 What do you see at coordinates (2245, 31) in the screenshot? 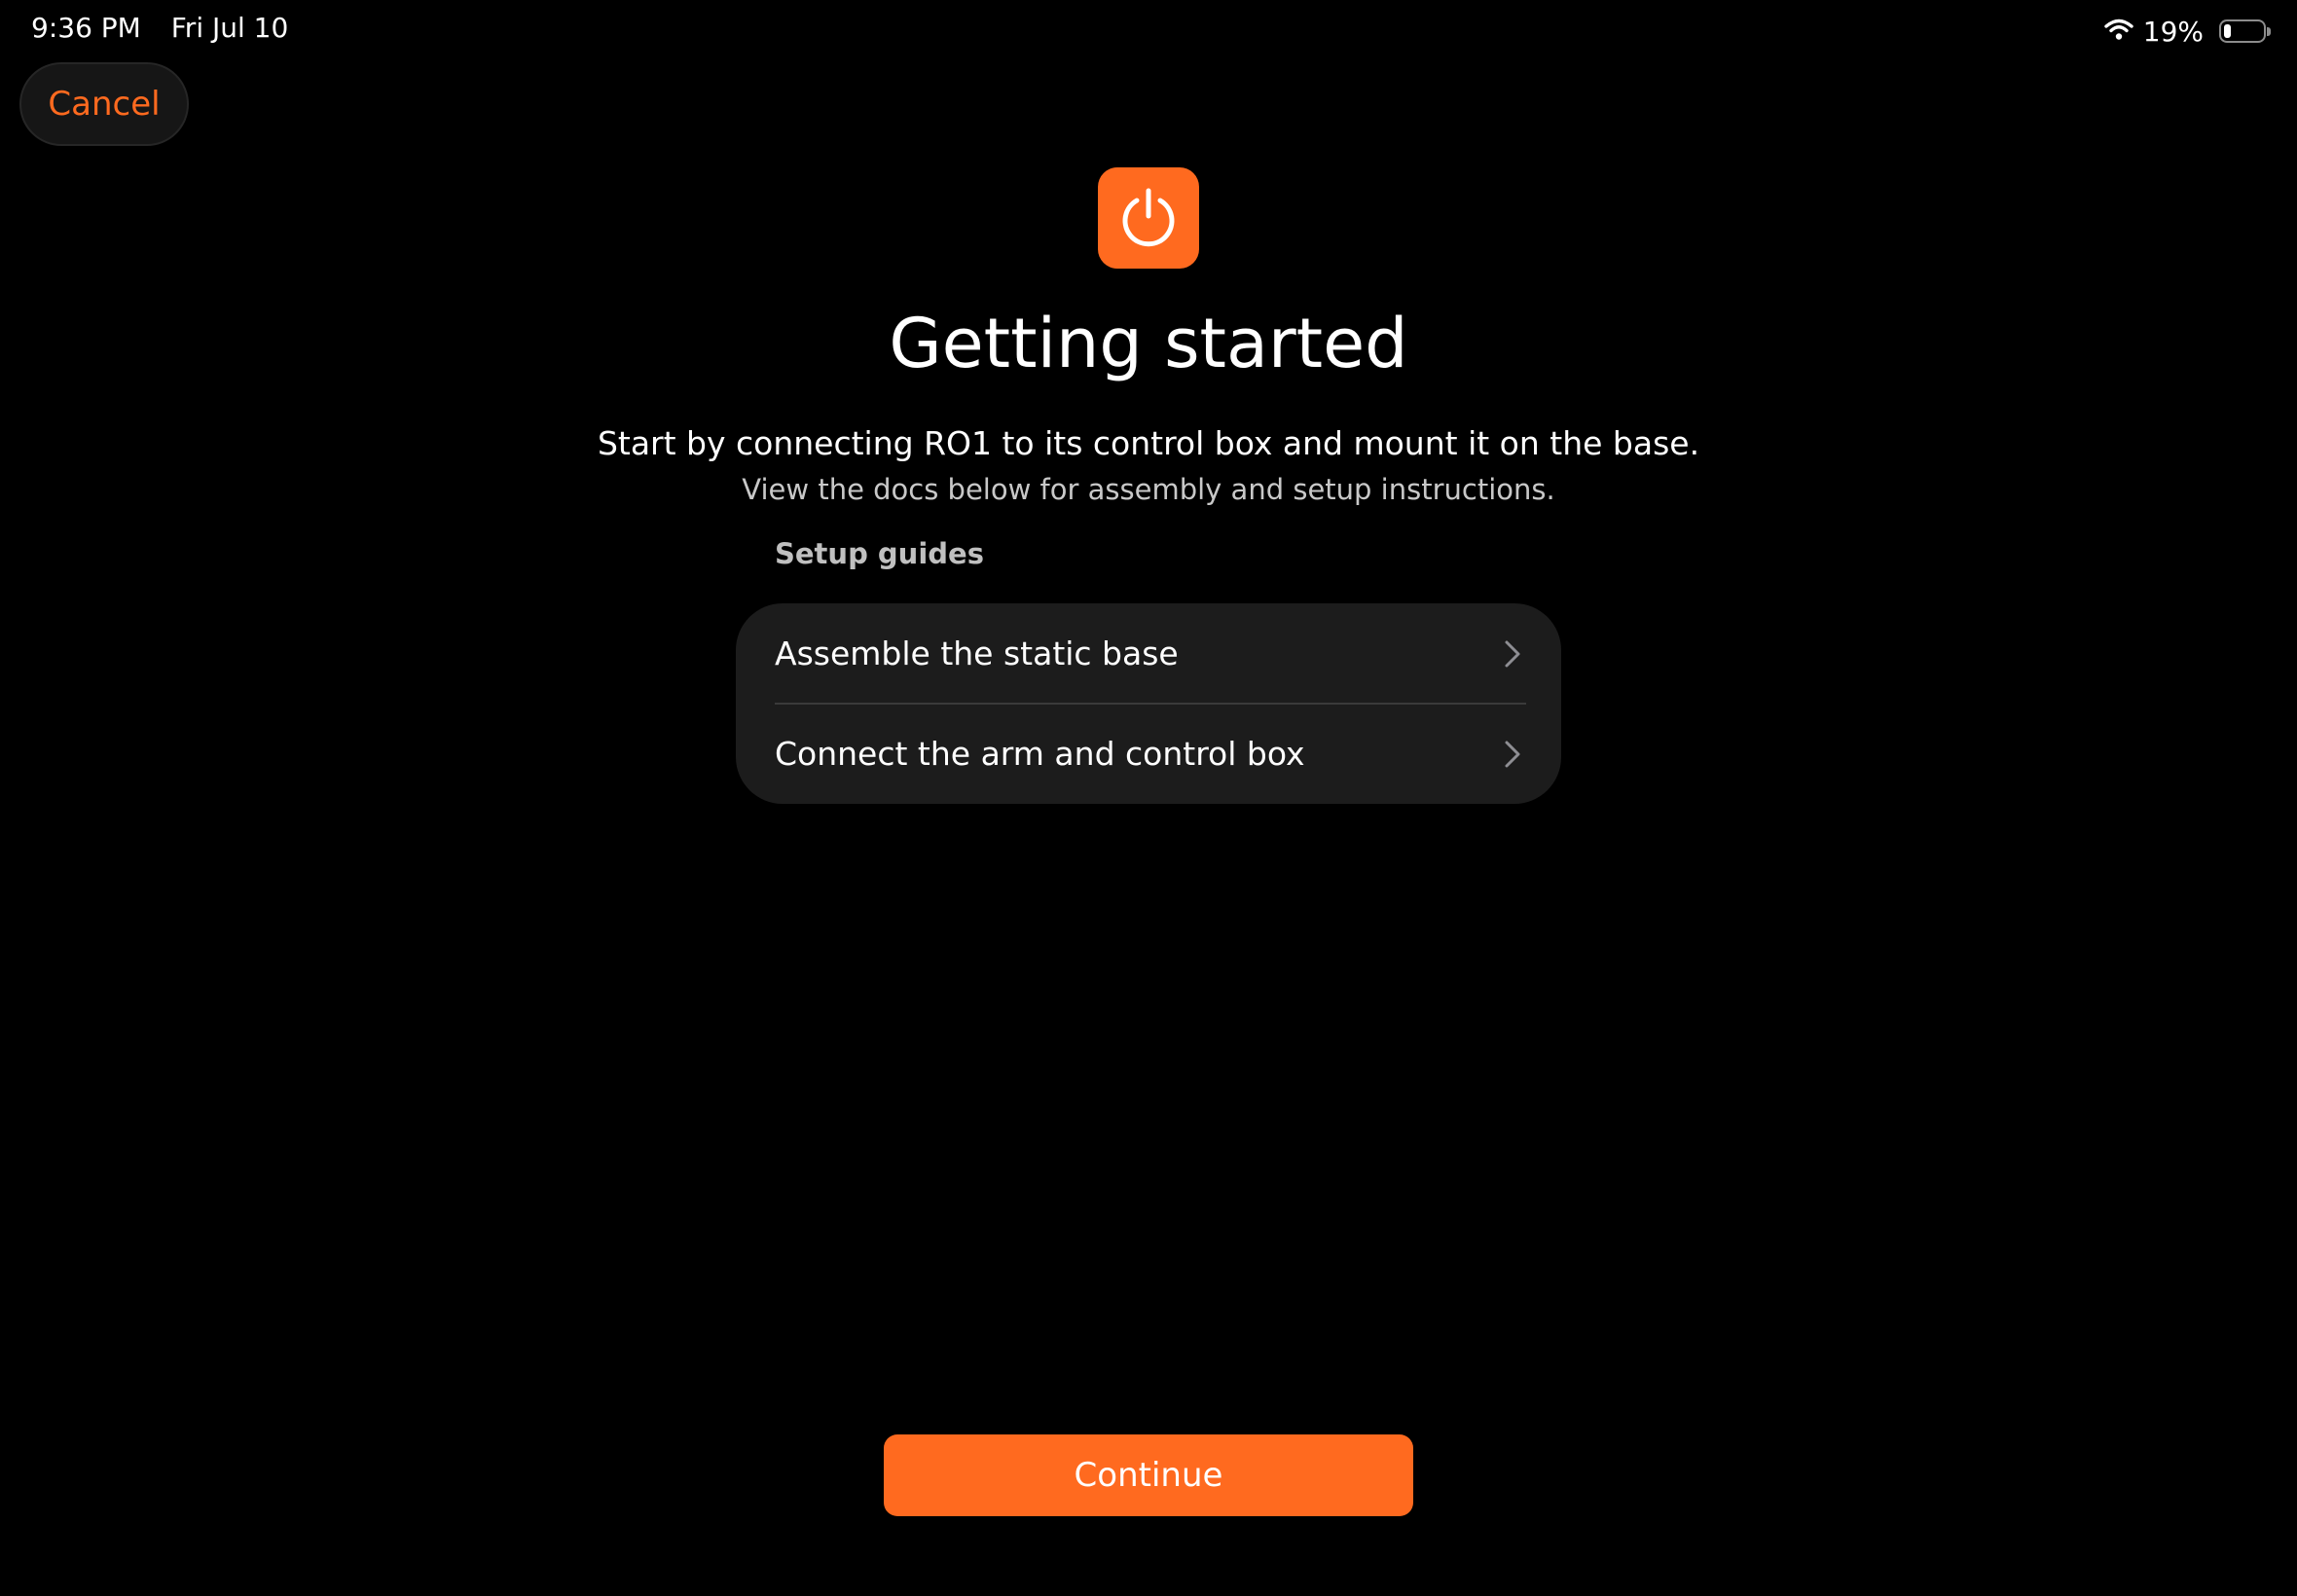
I see `battery-icon` at bounding box center [2245, 31].